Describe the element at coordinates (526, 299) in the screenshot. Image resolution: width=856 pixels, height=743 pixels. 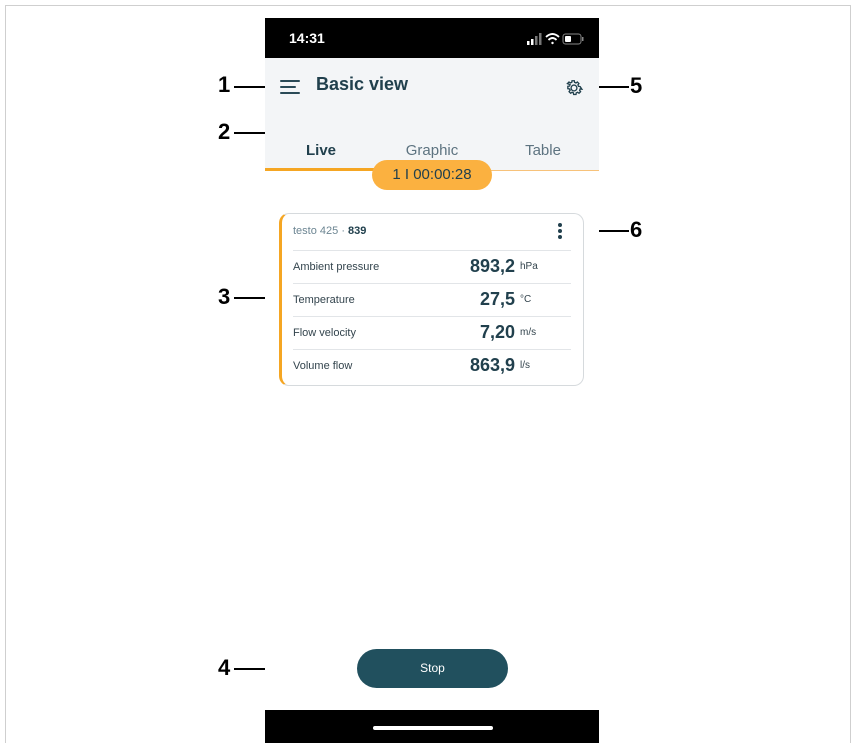
I see `measurement-unit: °C` at that location.